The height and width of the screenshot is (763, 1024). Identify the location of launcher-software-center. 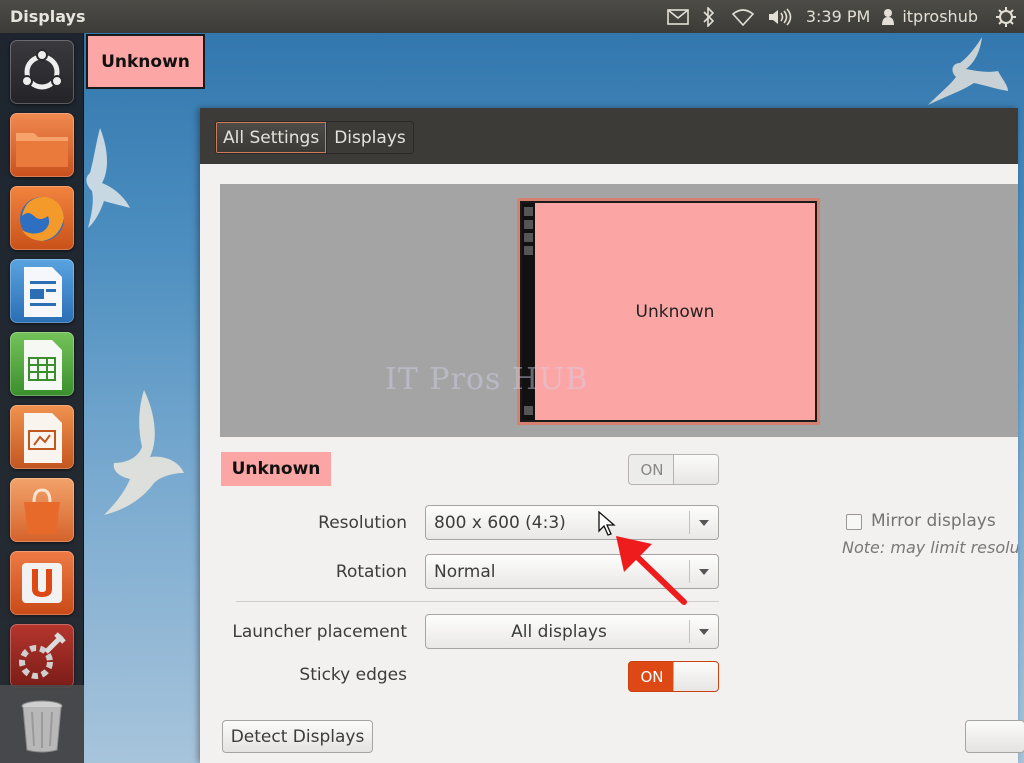
(42, 510).